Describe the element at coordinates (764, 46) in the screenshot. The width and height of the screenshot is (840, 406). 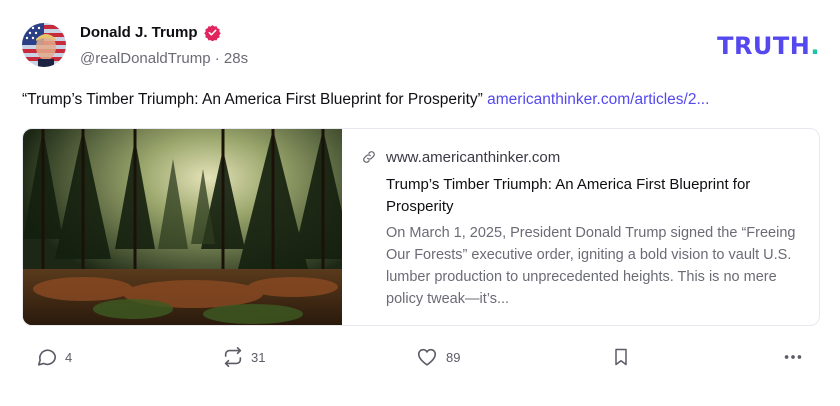
I see `logo-text: TRUTH` at that location.